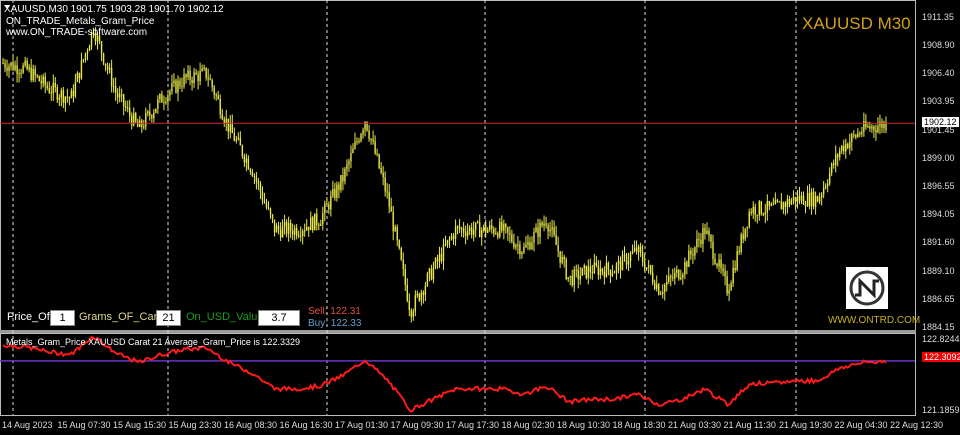 The height and width of the screenshot is (435, 960). I want to click on price-tick: 1903.95, so click(938, 101).